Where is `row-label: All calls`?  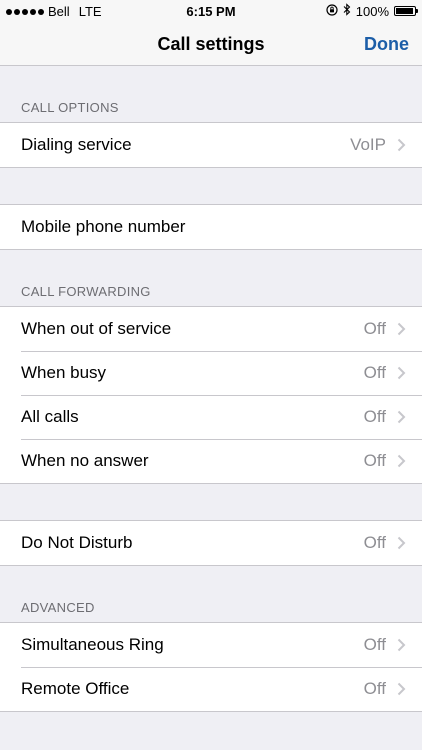 row-label: All calls is located at coordinates (50, 416).